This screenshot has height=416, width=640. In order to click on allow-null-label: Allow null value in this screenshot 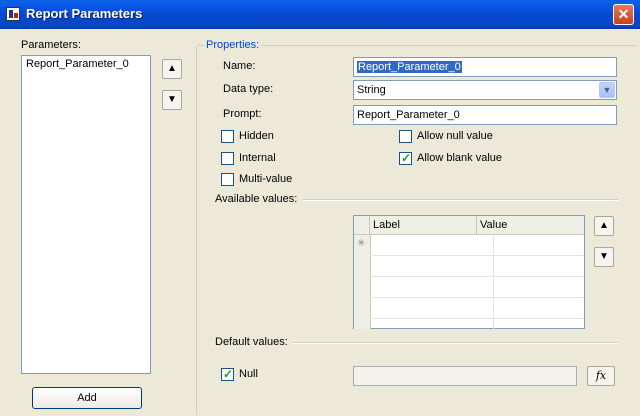, I will do `click(455, 136)`.